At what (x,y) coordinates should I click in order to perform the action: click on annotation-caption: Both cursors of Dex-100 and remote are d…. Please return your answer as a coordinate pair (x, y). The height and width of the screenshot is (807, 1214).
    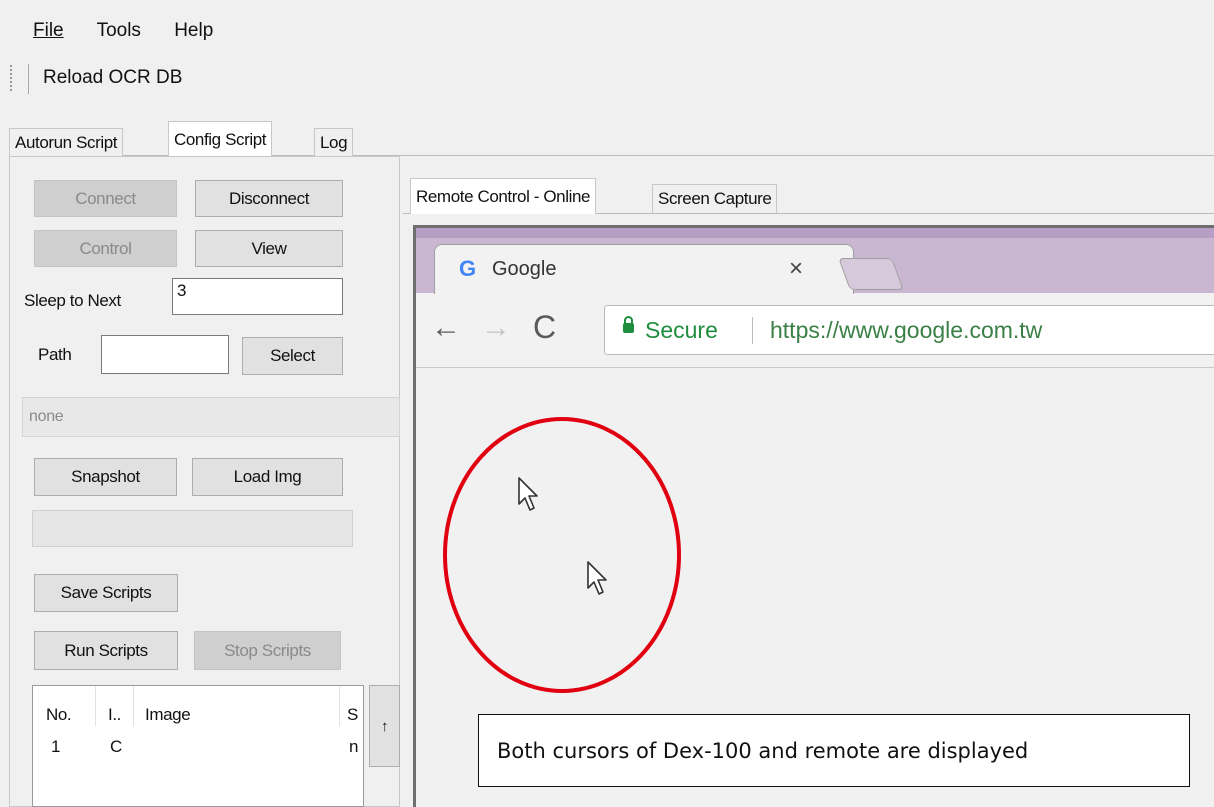
    Looking at the image, I should click on (763, 750).